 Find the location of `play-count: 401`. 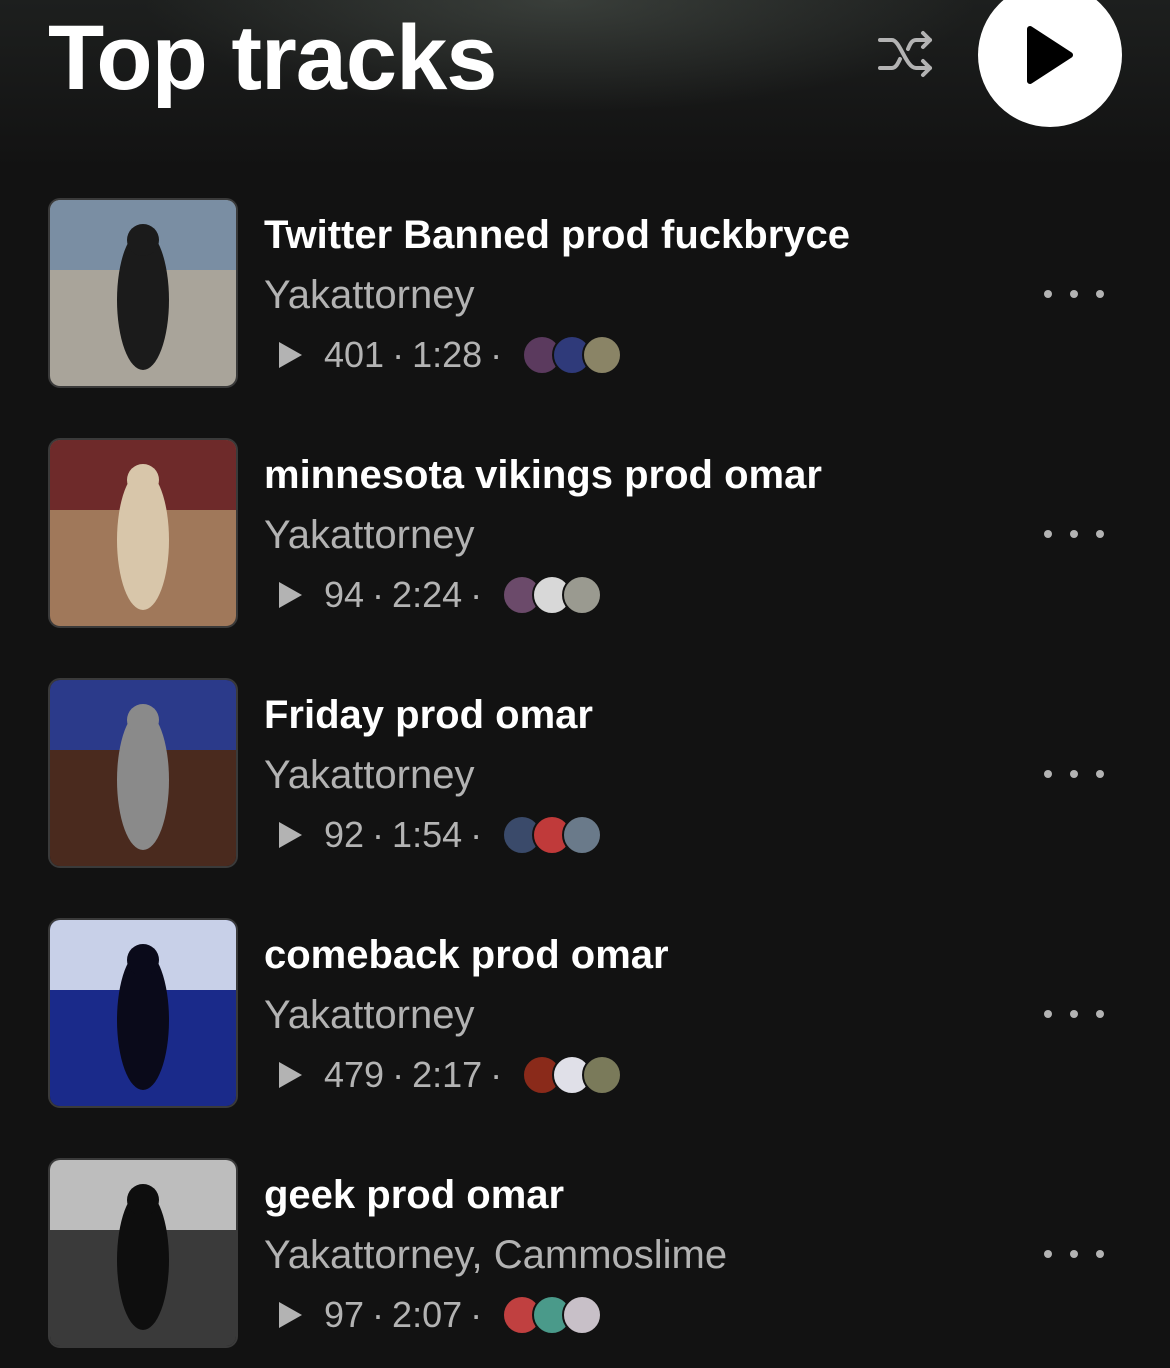

play-count: 401 is located at coordinates (354, 354).